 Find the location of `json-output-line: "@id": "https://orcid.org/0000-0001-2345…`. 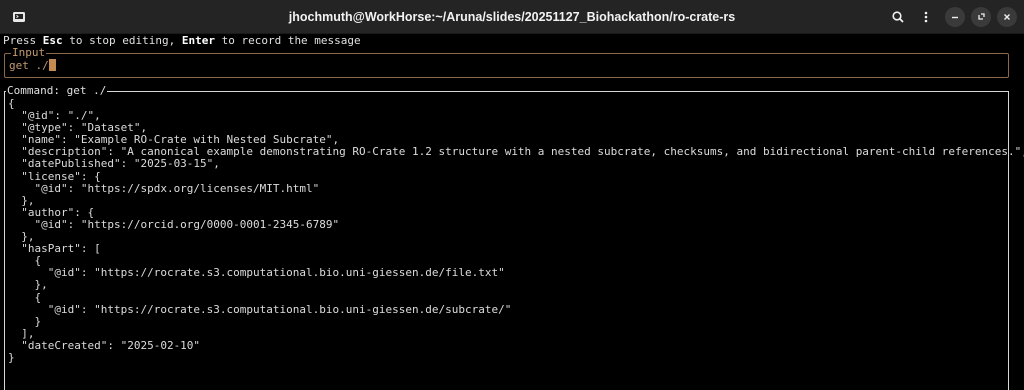

json-output-line: "@id": "https://orcid.org/0000-0001-2345… is located at coordinates (174, 224).